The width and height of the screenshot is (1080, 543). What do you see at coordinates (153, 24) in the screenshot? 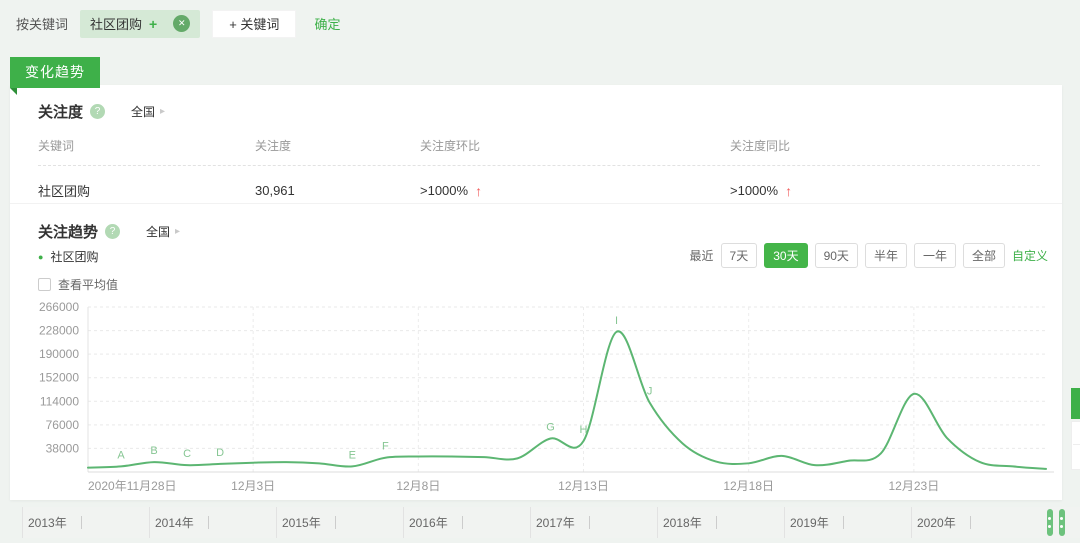
I see `plus-icon: +` at bounding box center [153, 24].